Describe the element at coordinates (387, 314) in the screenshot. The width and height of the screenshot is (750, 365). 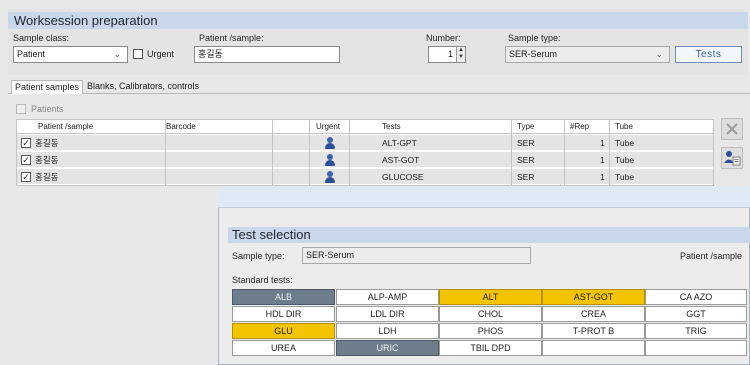
I see `test-button: LDL DIR` at that location.